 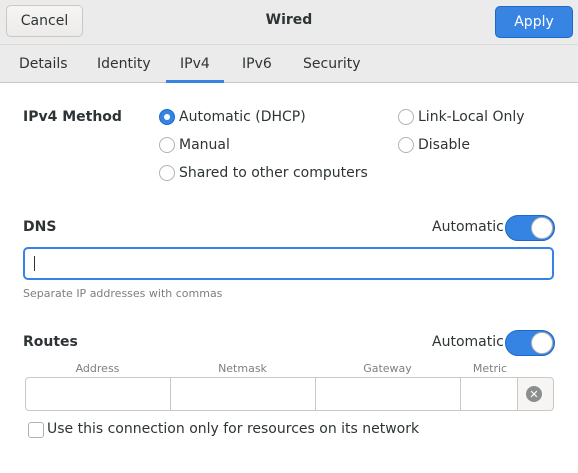 I want to click on radio-disable: Disable, so click(x=434, y=145).